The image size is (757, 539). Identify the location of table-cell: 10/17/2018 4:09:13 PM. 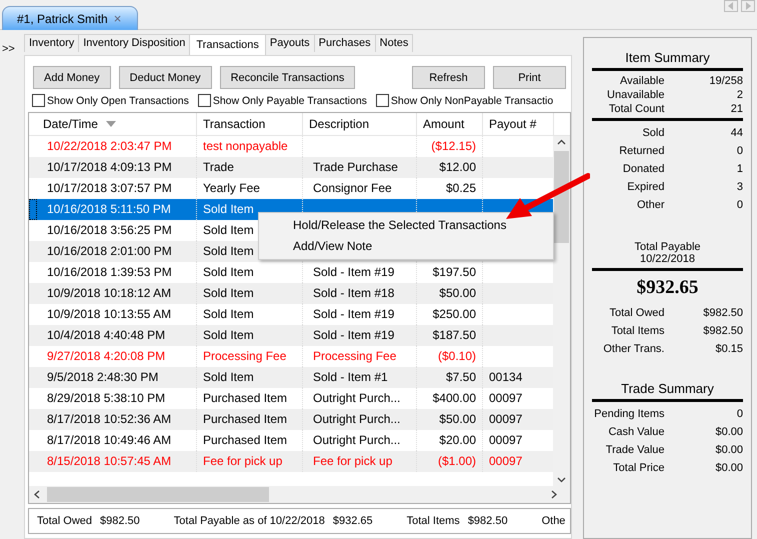
(109, 167).